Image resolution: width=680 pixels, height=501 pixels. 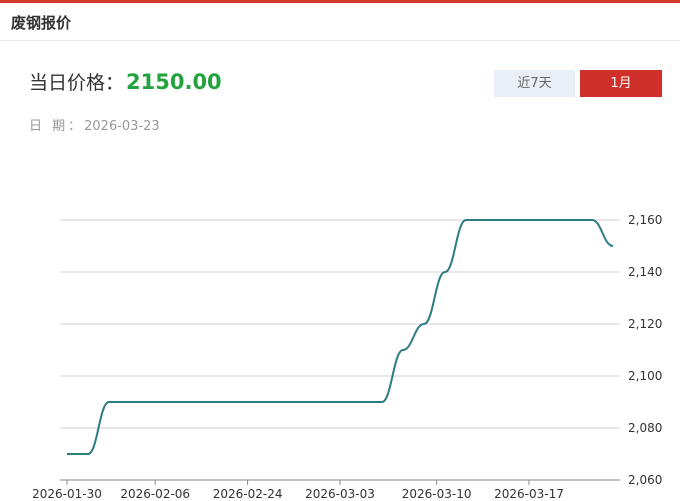 What do you see at coordinates (645, 272) in the screenshot?
I see `y-tick-label: 2,140` at bounding box center [645, 272].